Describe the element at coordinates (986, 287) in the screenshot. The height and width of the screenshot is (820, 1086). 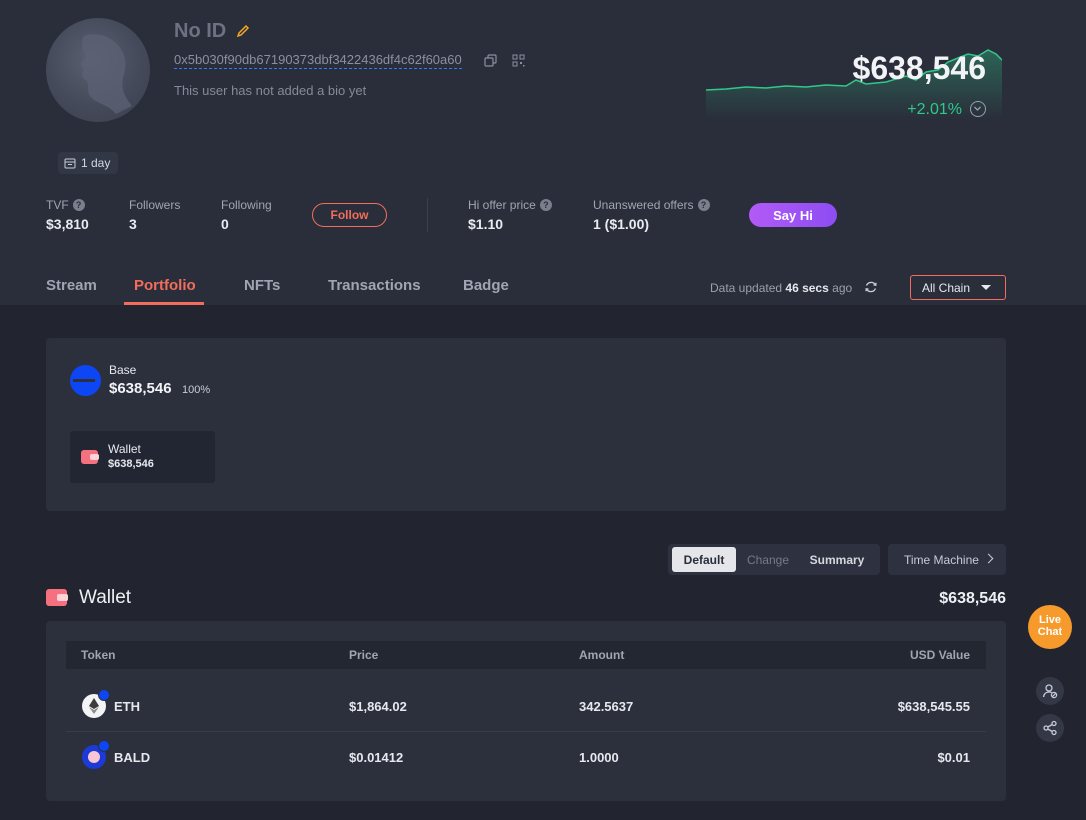
I see `caret-down-icon` at that location.